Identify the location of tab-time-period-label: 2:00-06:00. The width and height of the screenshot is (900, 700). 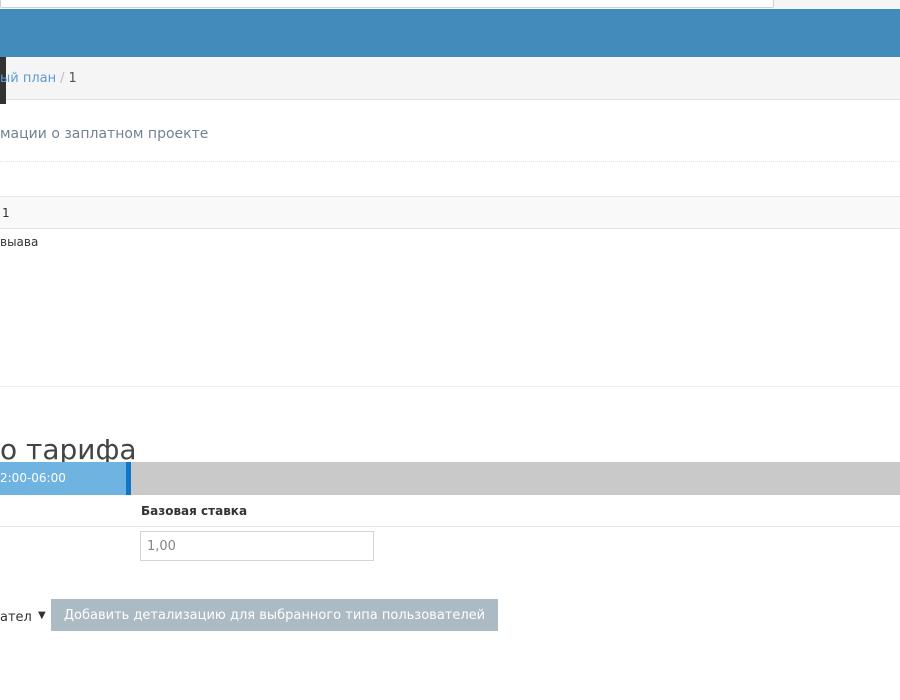
(33, 478).